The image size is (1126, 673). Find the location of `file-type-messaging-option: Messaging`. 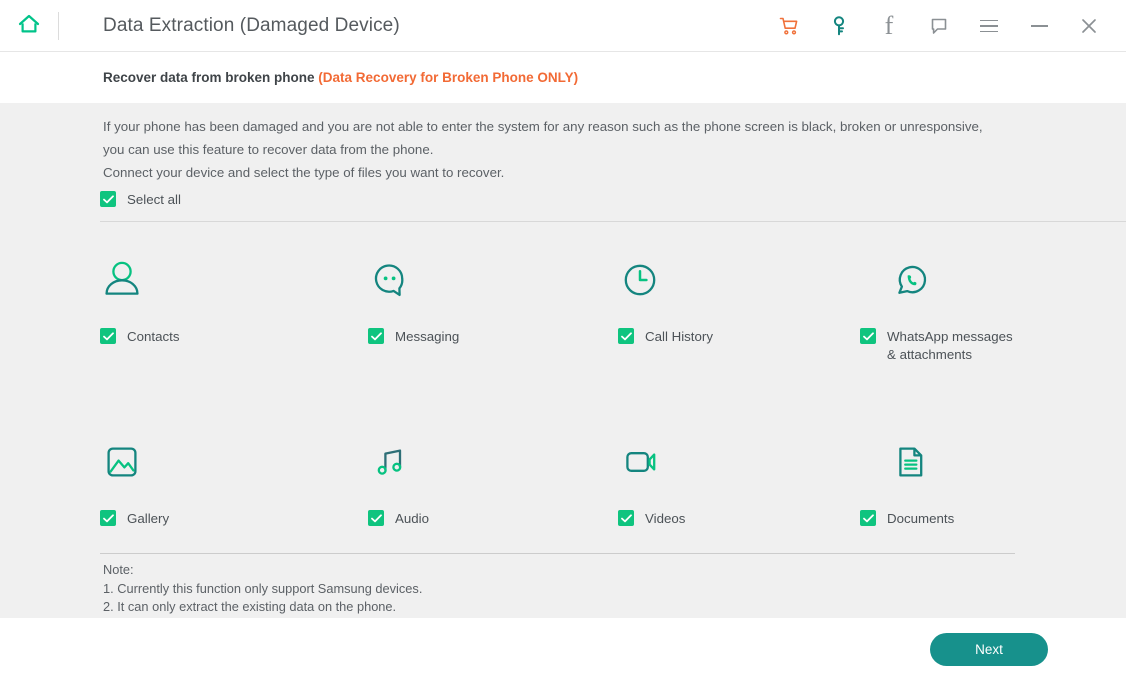

file-type-messaging-option: Messaging is located at coordinates (493, 337).